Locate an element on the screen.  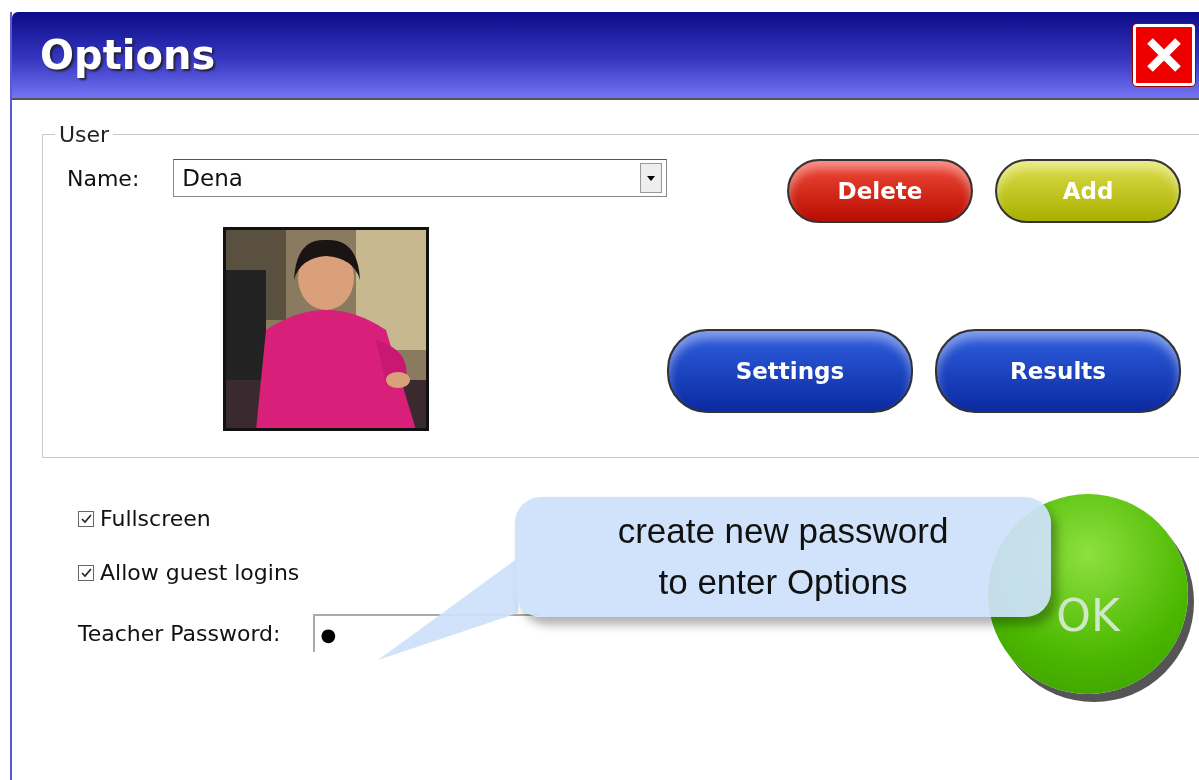
wide-button: Settings is located at coordinates (790, 371).